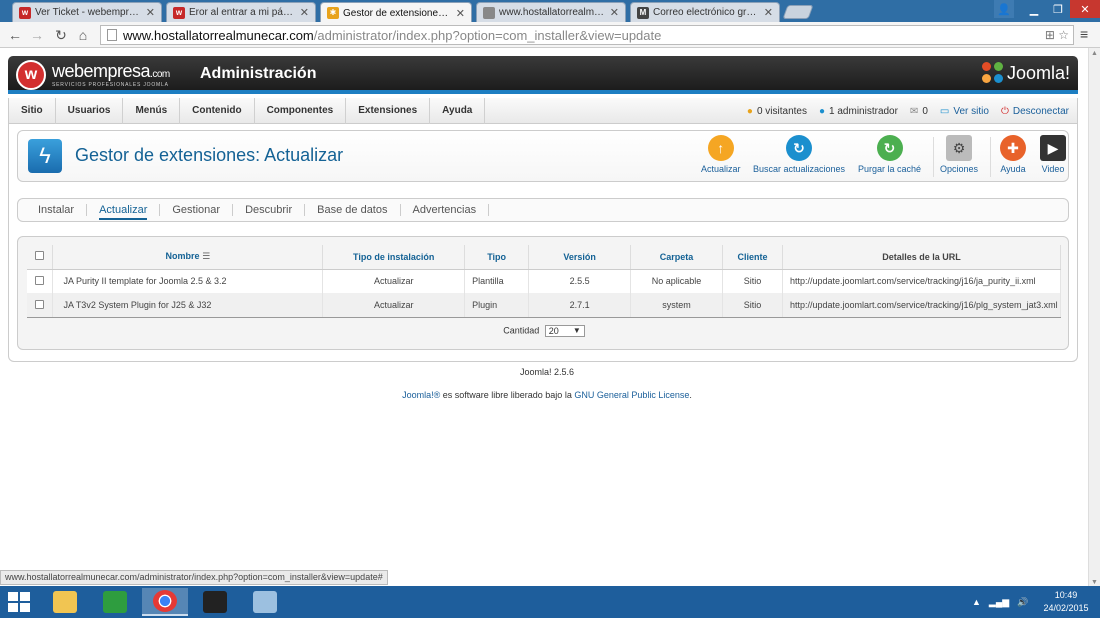 This screenshot has width=1100, height=618. I want to click on column-header-client: Cliente, so click(752, 257).